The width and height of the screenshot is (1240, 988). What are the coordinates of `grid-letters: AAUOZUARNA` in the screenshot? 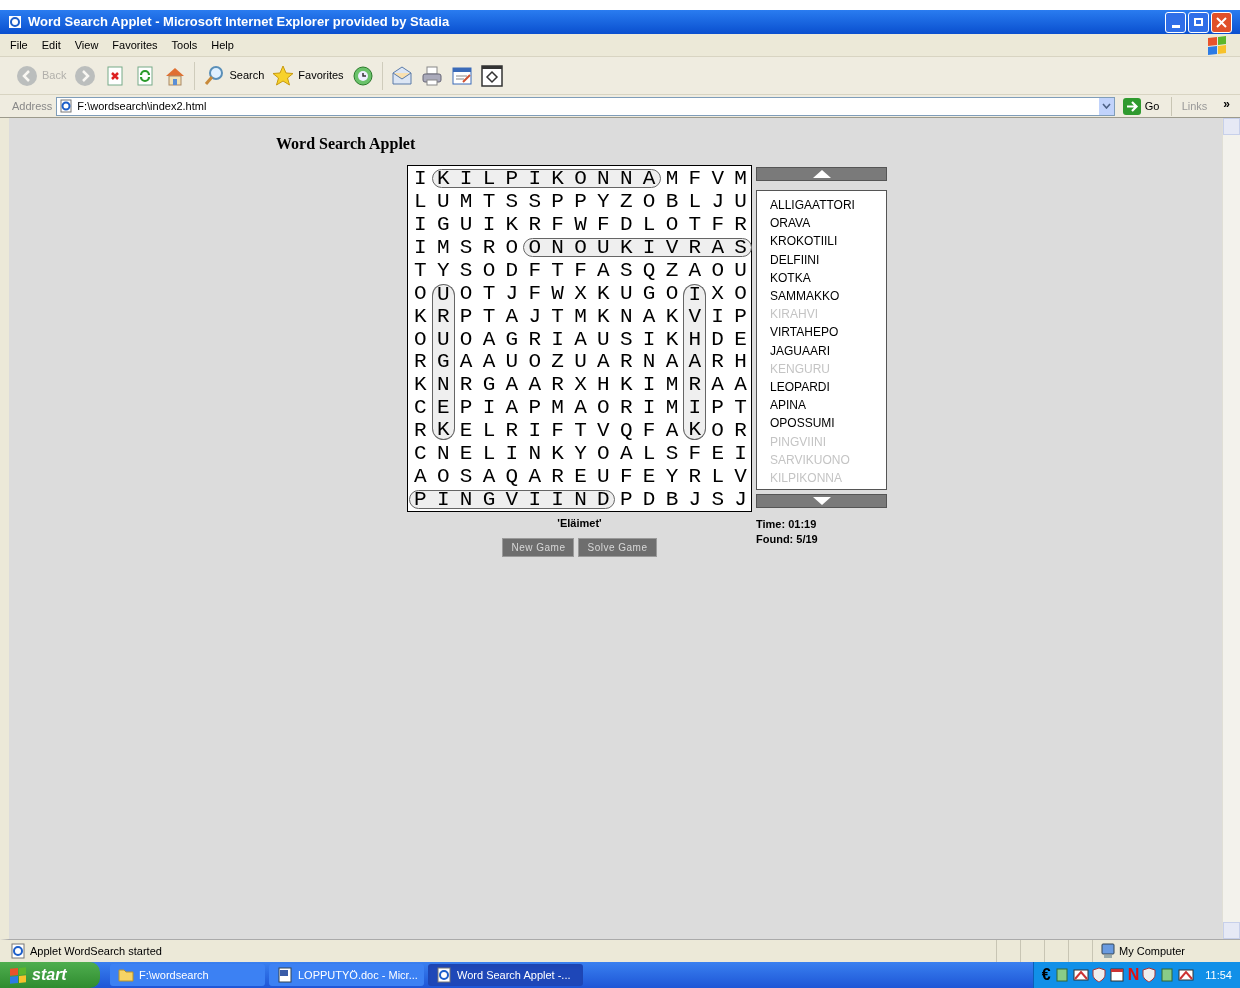 It's located at (569, 362).